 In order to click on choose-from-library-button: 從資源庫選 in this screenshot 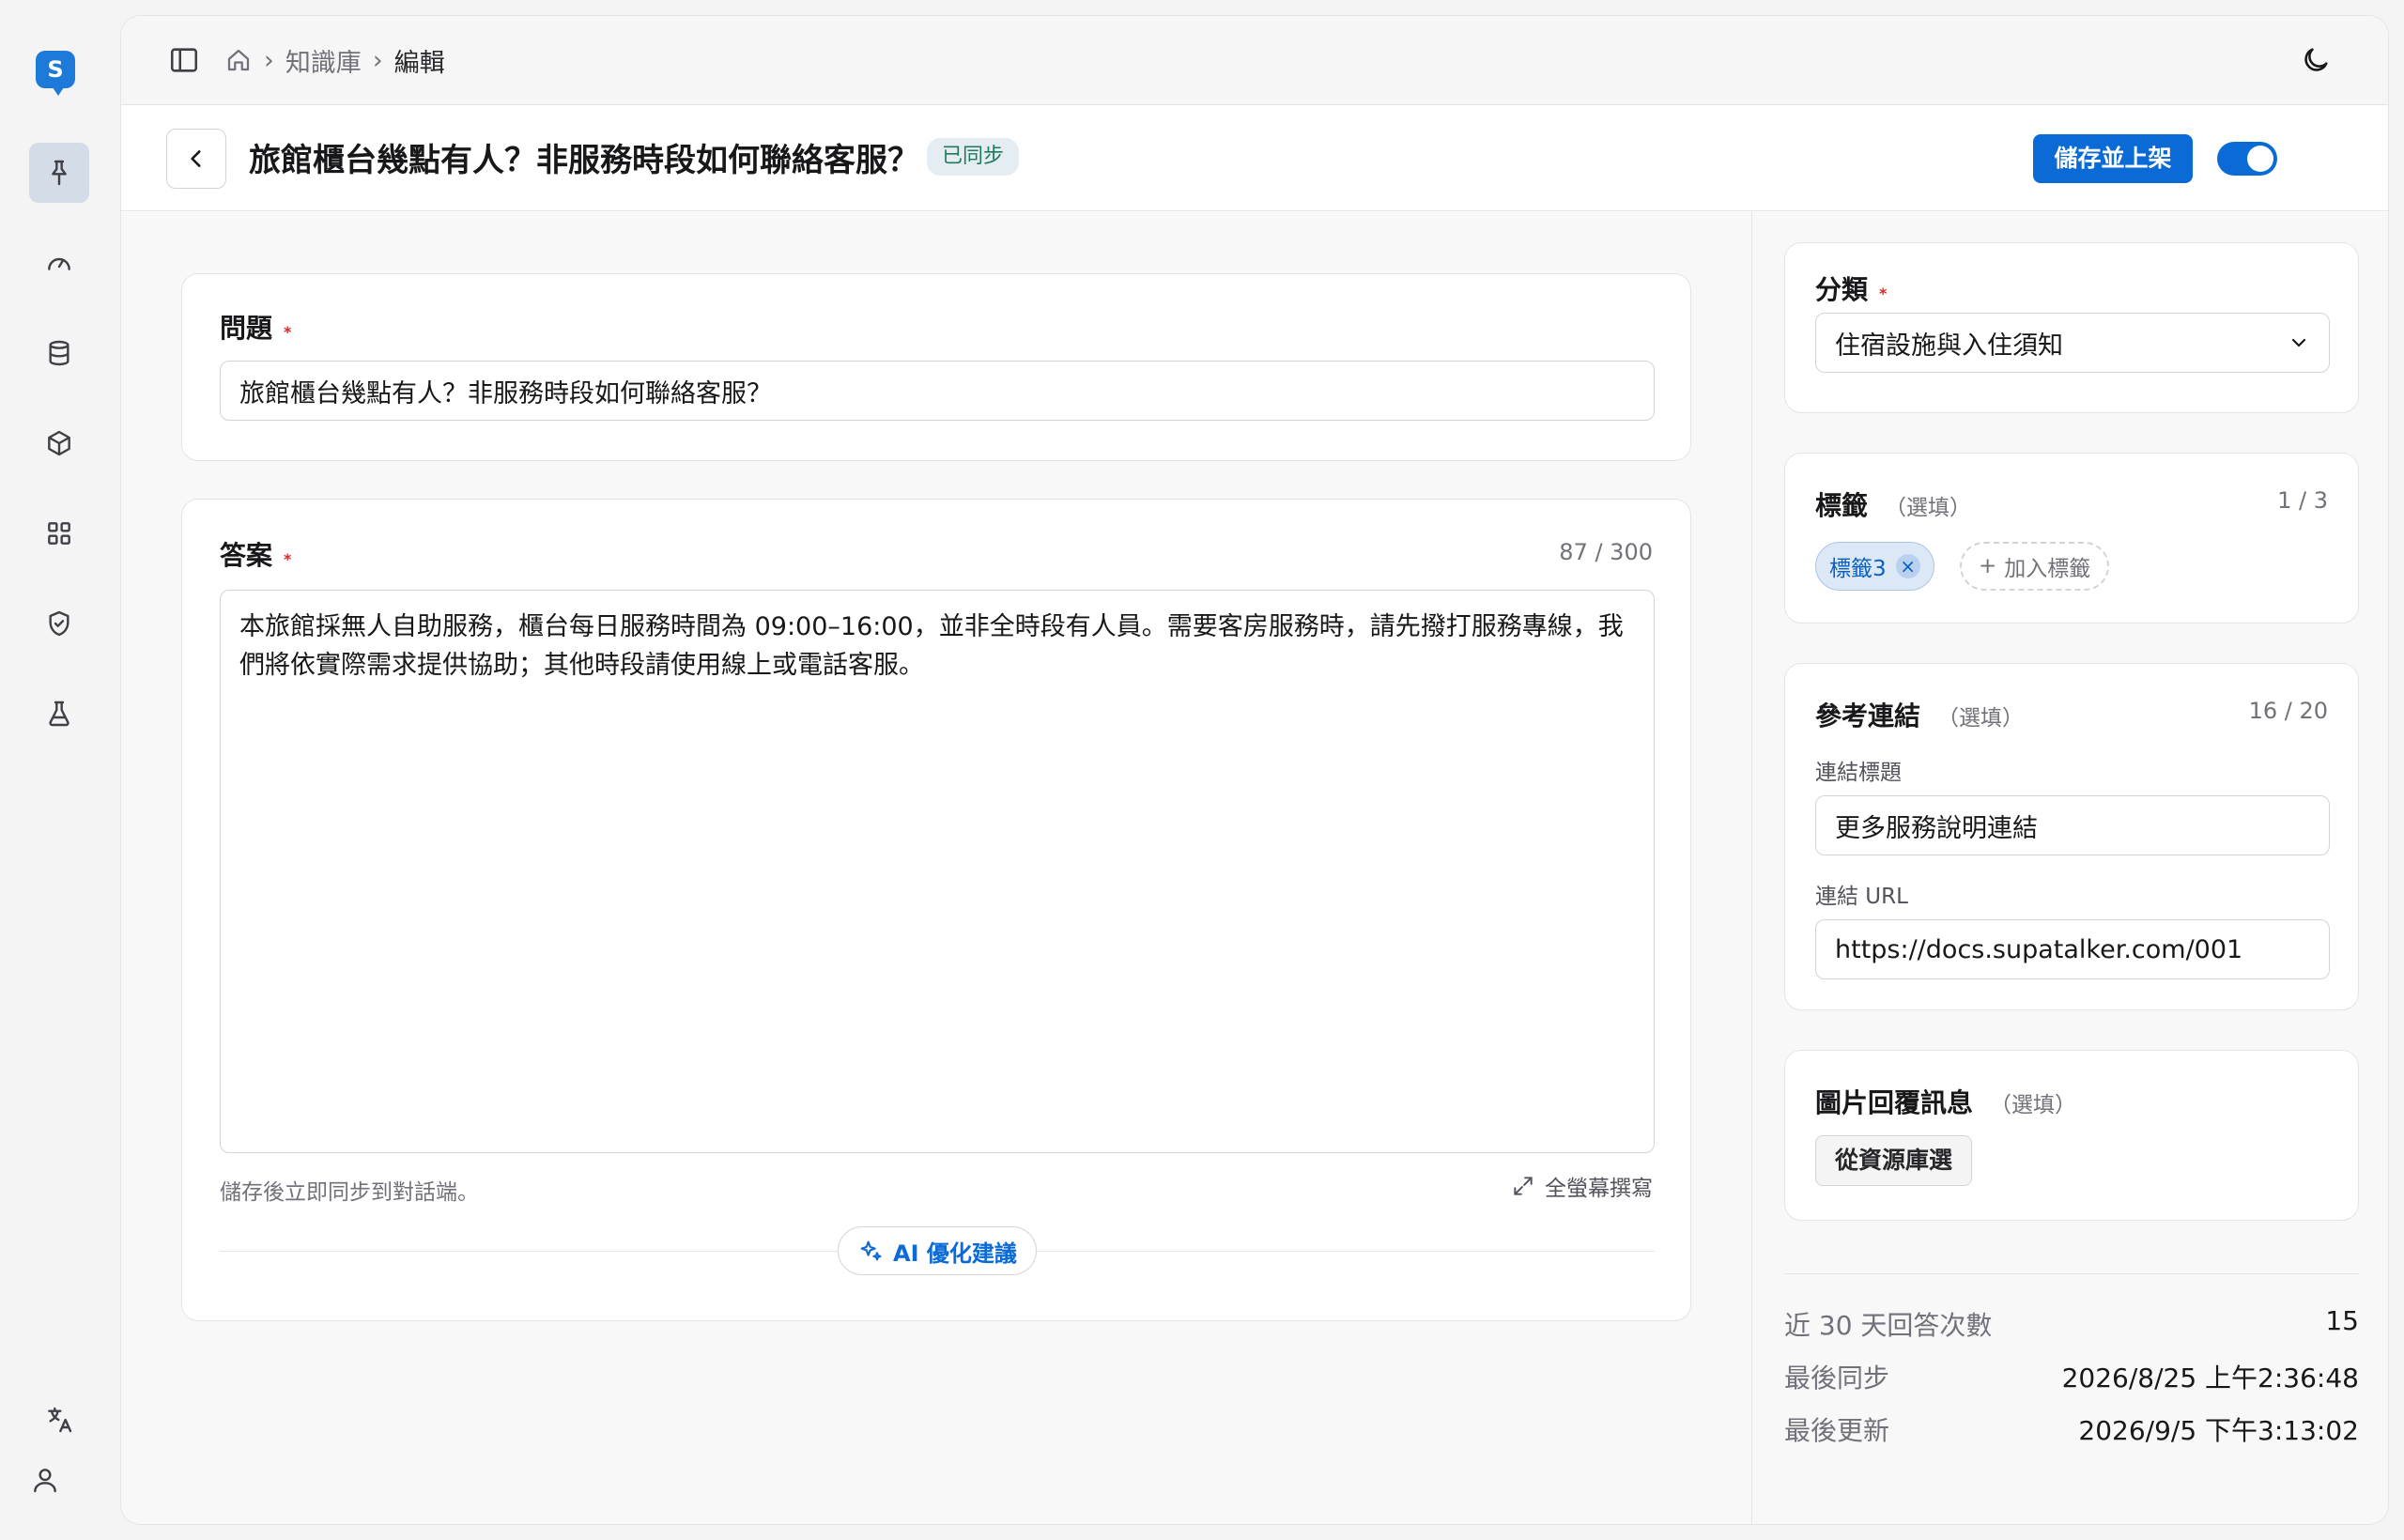, I will do `click(1894, 1160)`.